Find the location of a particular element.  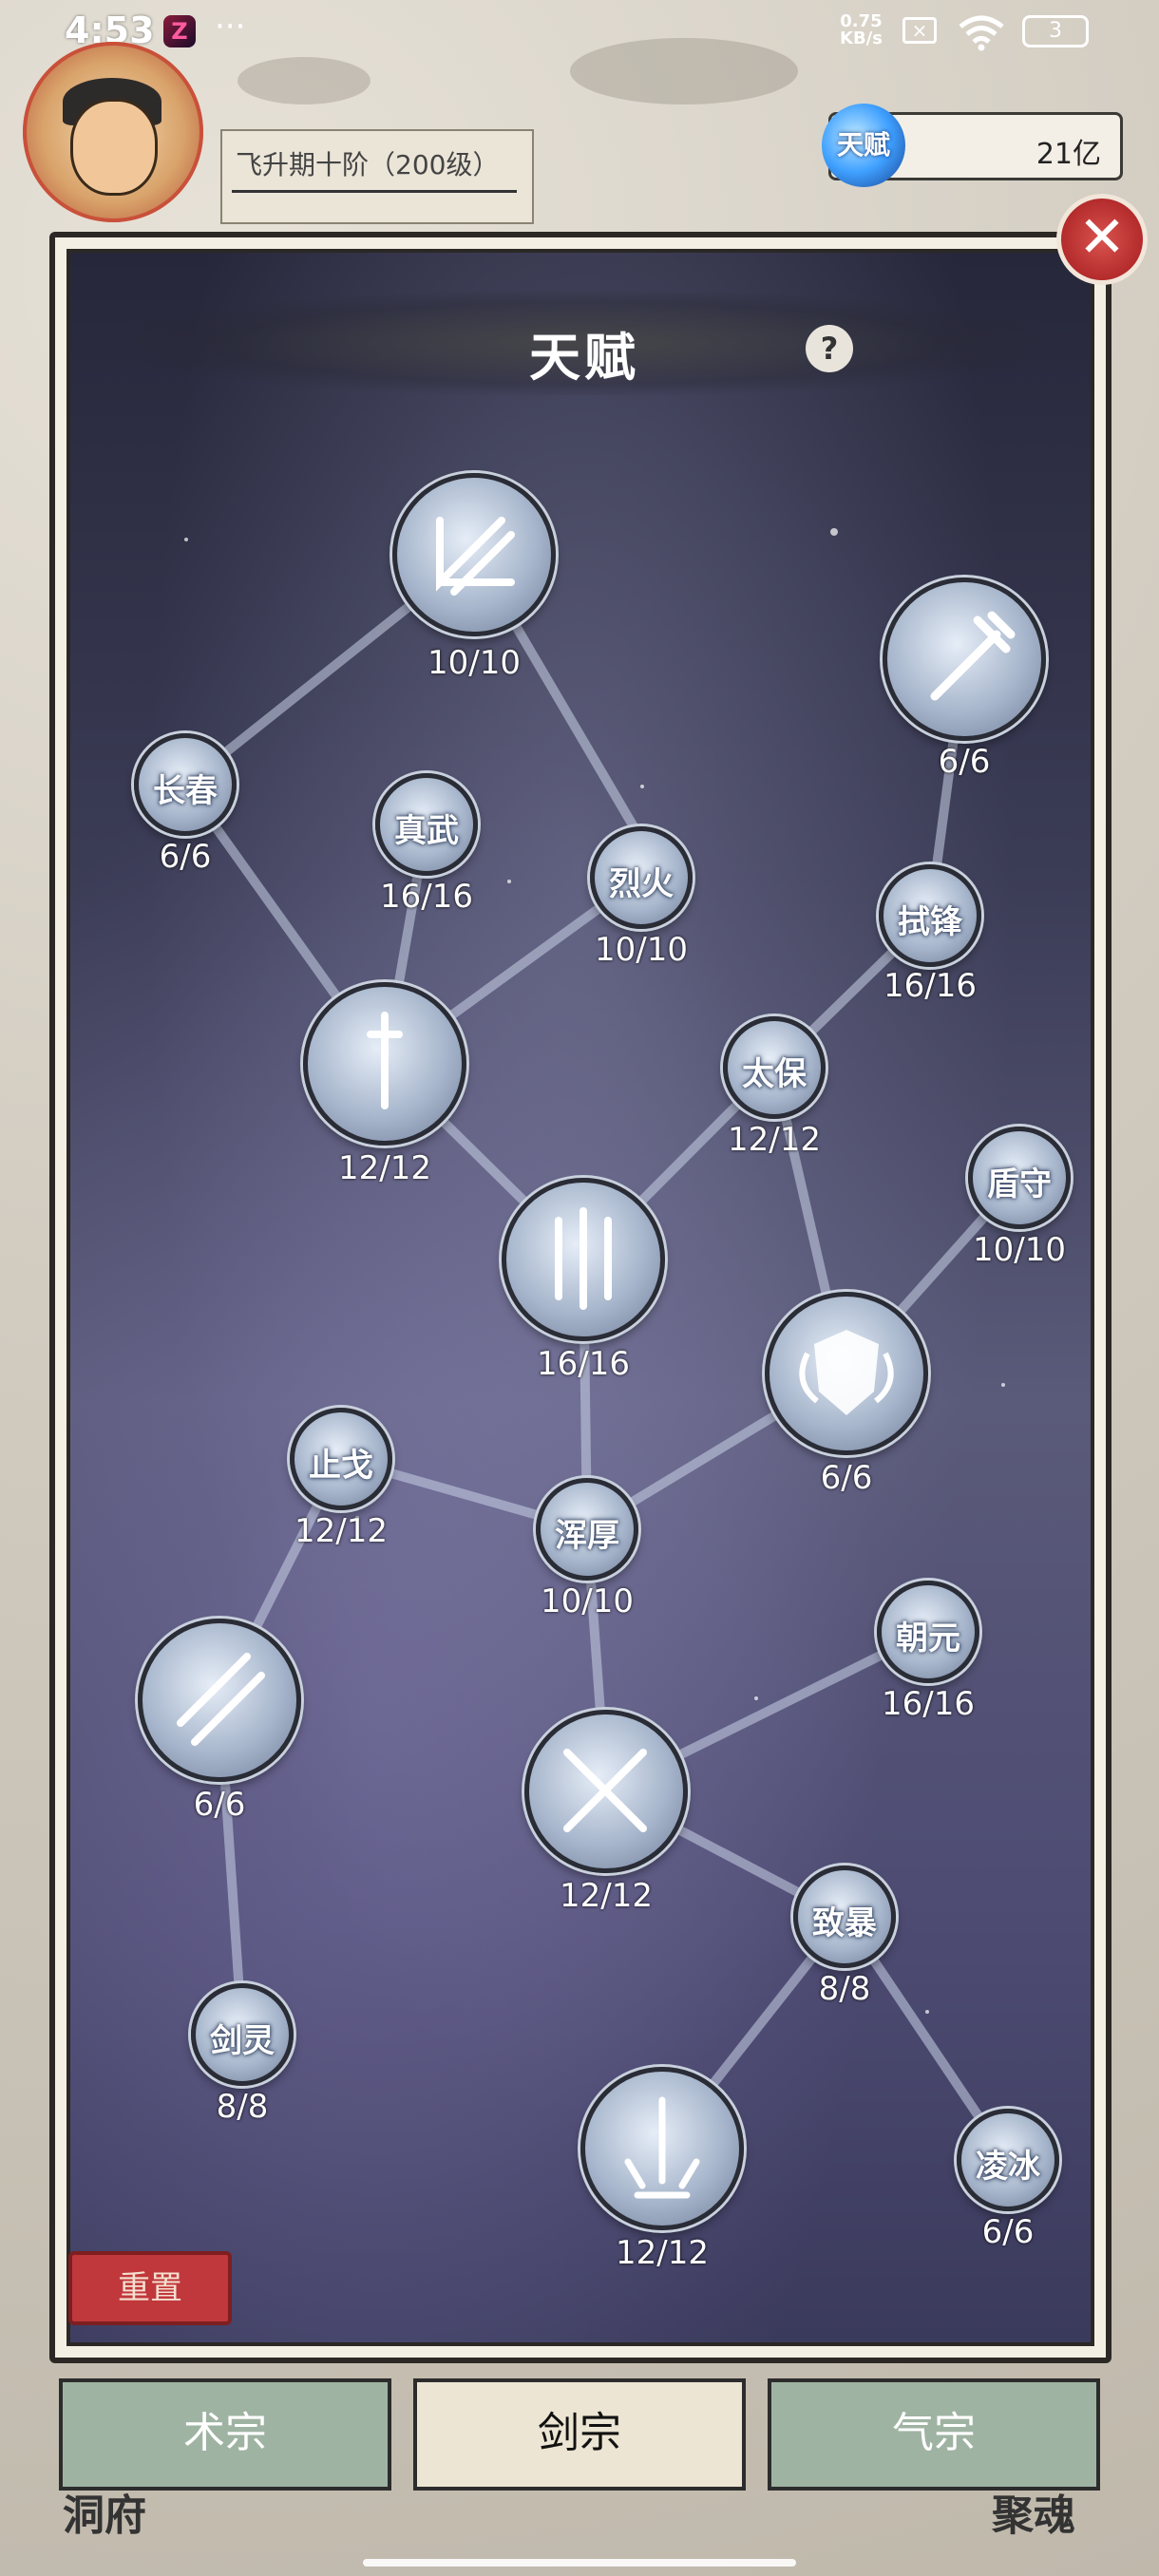

talent-node-lingbing: 凌冰 is located at coordinates (1008, 2160).